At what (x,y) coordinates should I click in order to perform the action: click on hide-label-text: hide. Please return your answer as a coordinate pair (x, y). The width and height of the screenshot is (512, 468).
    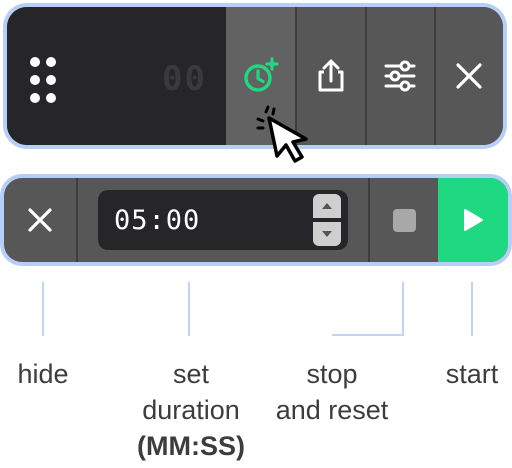
    Looking at the image, I should click on (43, 374).